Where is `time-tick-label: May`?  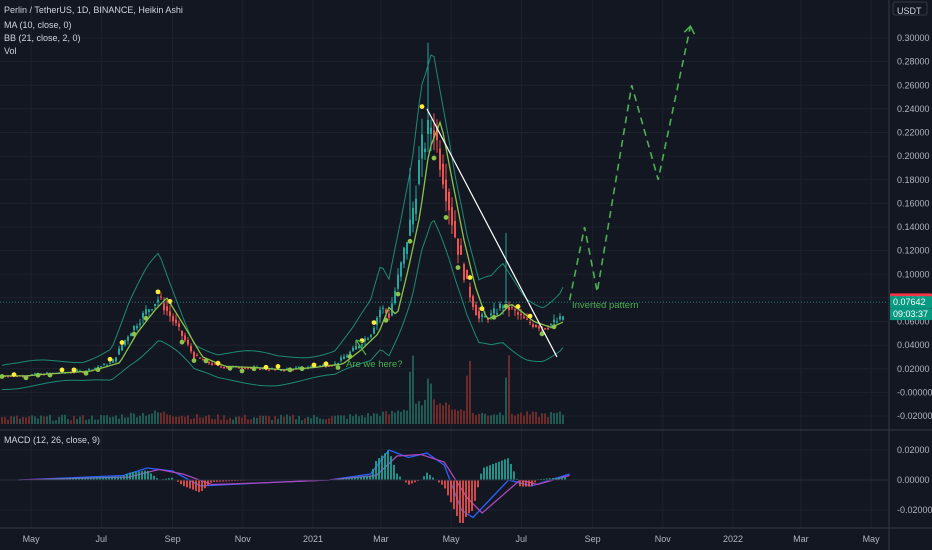
time-tick-label: May is located at coordinates (872, 539).